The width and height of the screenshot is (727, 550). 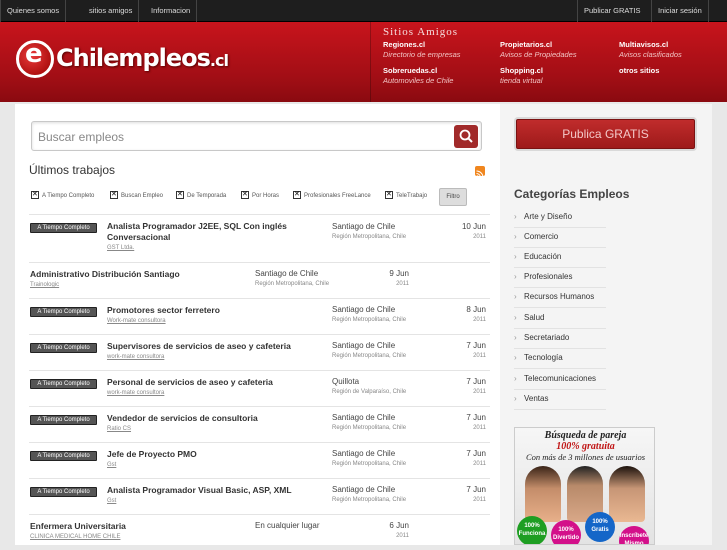 I want to click on site-logo: e Chilempleos.cl, so click(x=122, y=58).